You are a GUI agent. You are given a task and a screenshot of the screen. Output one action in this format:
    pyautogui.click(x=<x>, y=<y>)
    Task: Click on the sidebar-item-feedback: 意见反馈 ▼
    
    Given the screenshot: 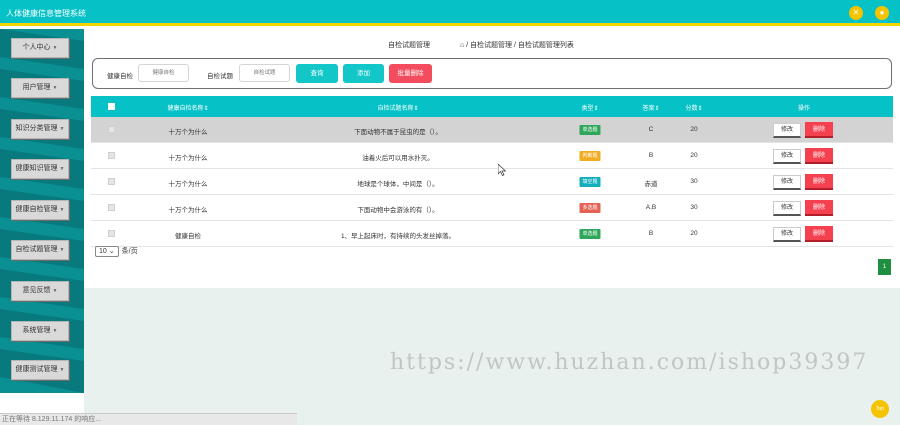 What is the action you would take?
    pyautogui.click(x=40, y=291)
    